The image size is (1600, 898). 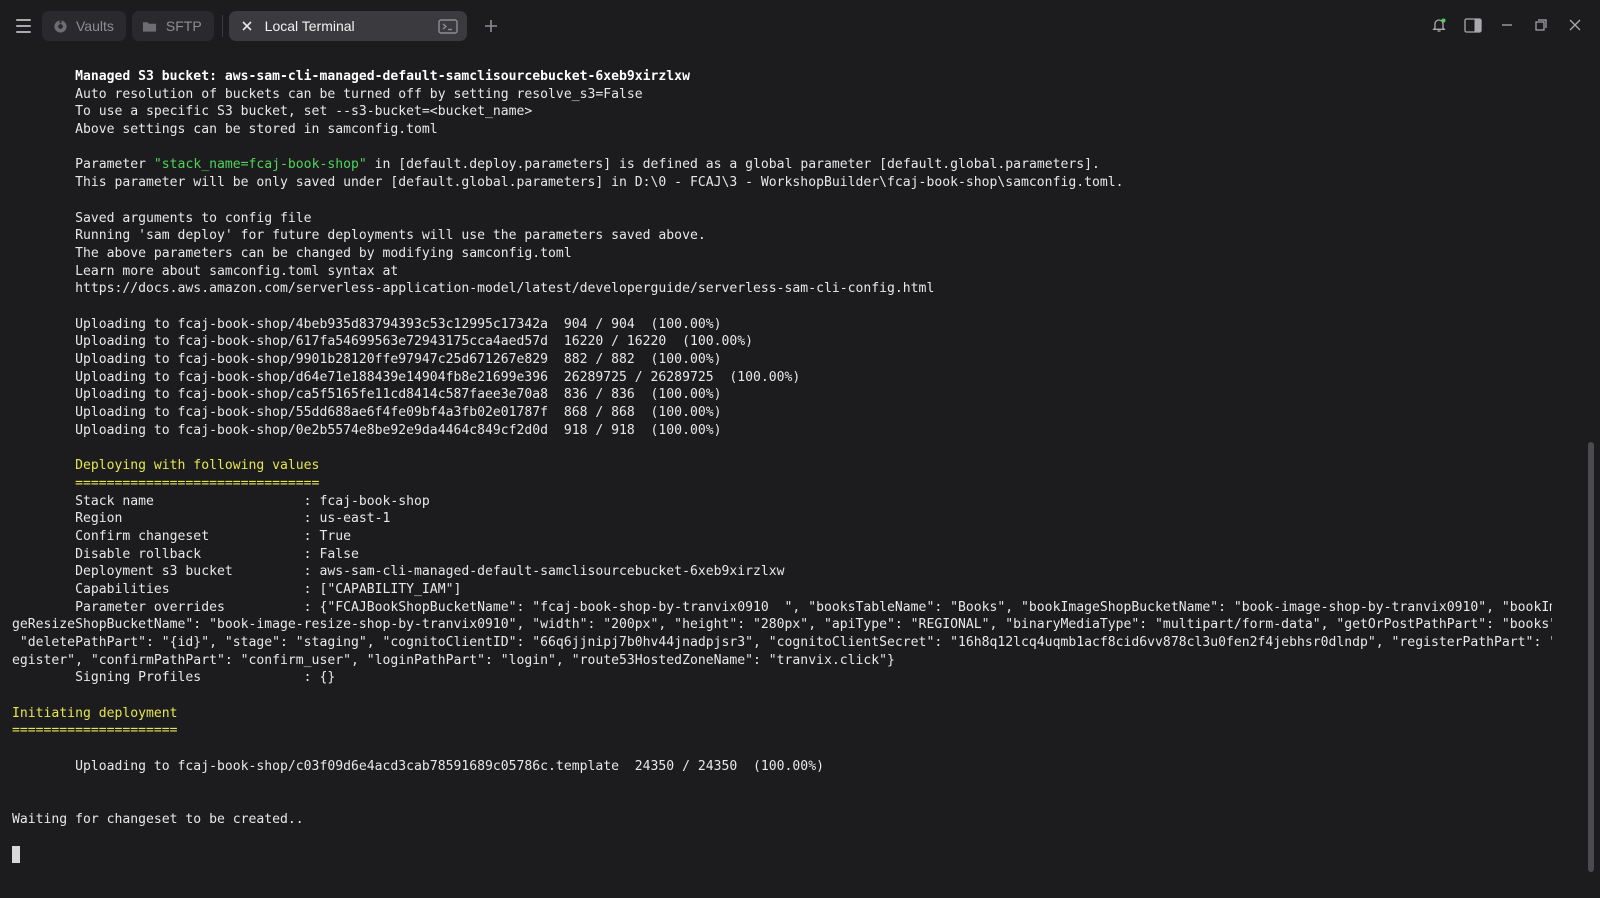 What do you see at coordinates (95, 26) in the screenshot?
I see `tab-label: Vaults` at bounding box center [95, 26].